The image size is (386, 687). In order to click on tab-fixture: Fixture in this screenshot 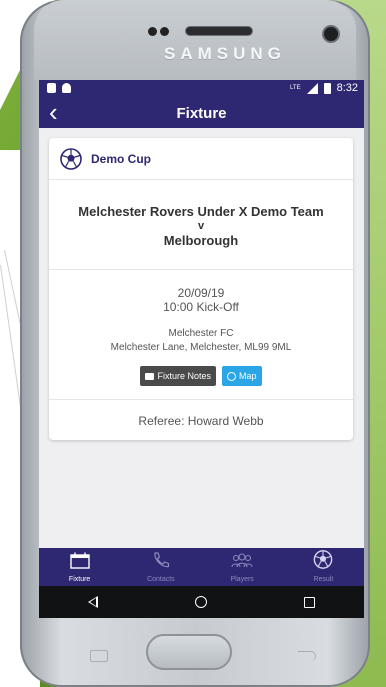, I will do `click(79, 567)`.